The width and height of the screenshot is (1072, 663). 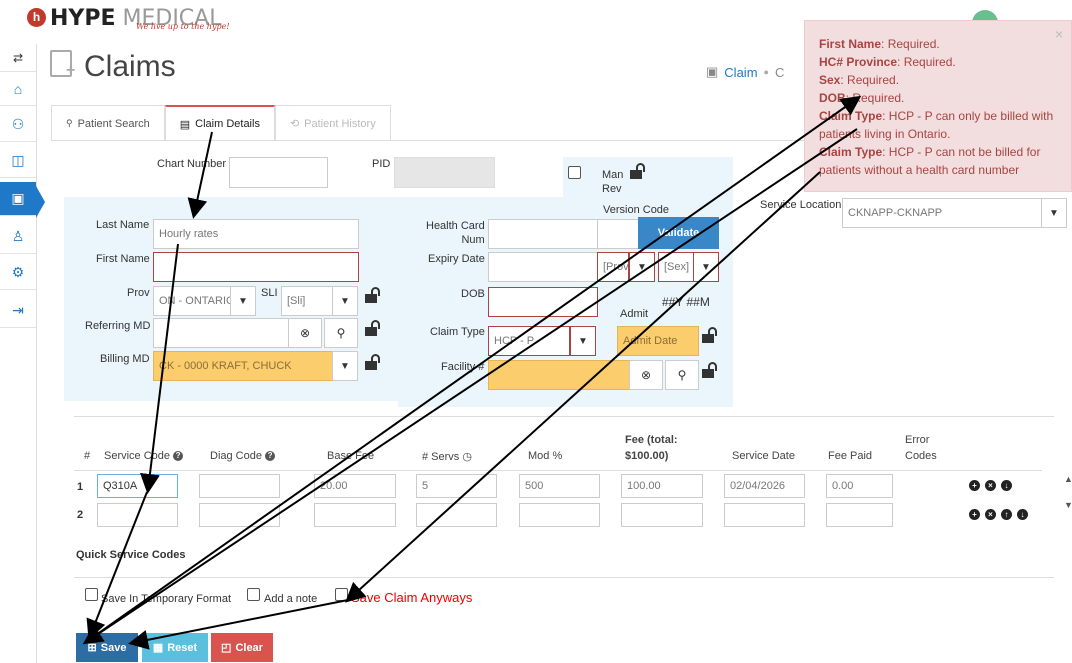 What do you see at coordinates (40, 202) in the screenshot?
I see `active-indicator` at bounding box center [40, 202].